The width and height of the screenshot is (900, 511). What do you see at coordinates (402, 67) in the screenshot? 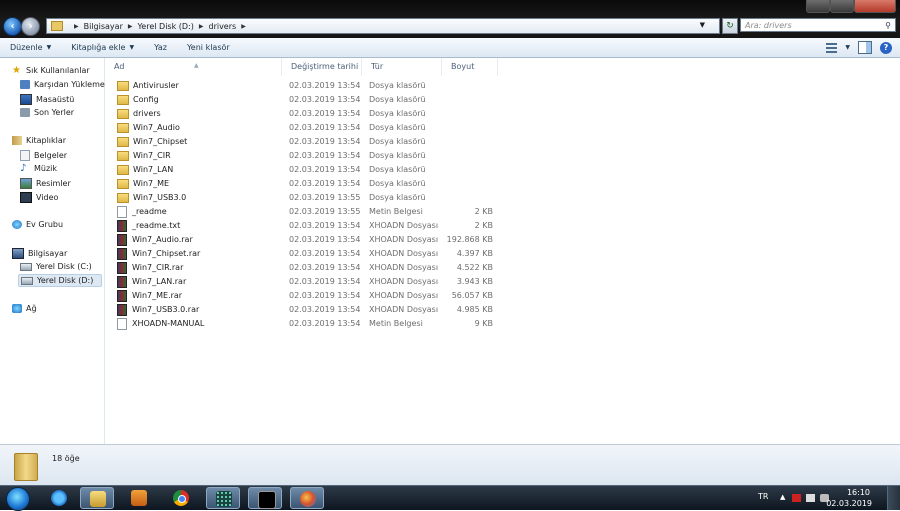
I see `column-header-type: Tür` at bounding box center [402, 67].